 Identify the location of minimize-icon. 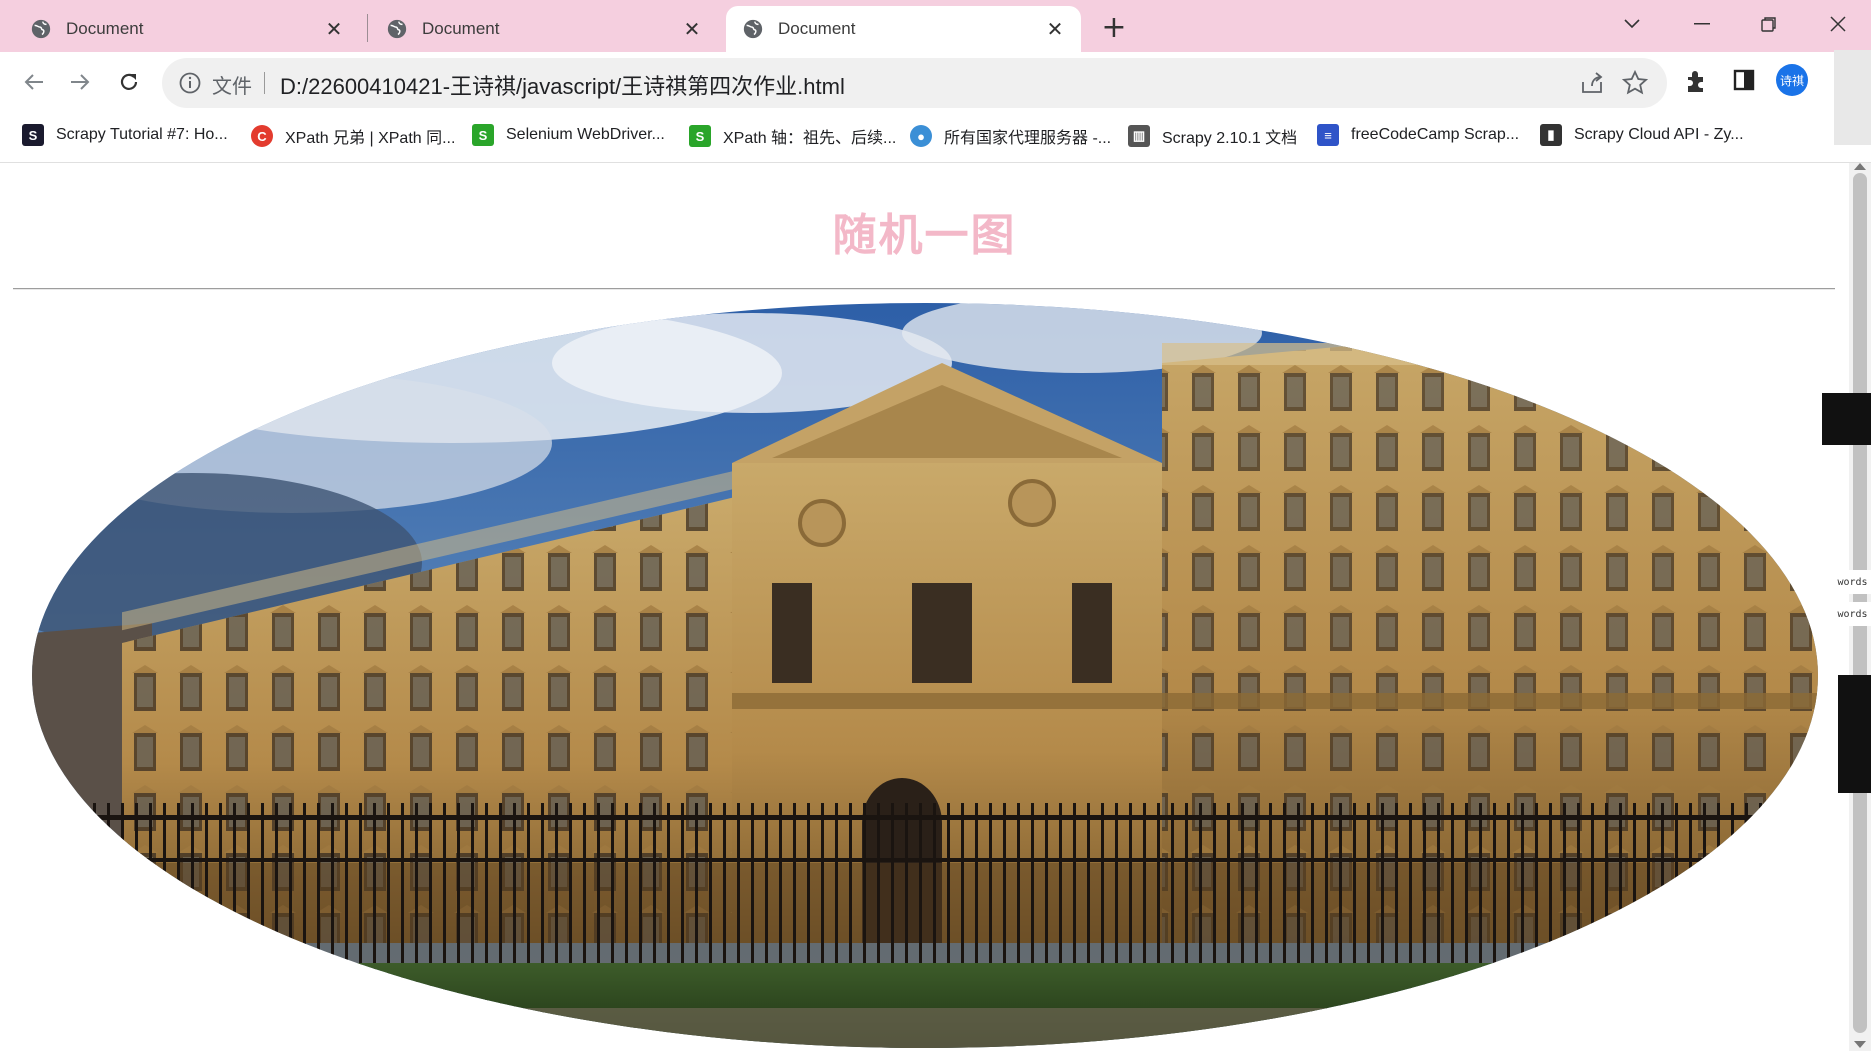
(1702, 24).